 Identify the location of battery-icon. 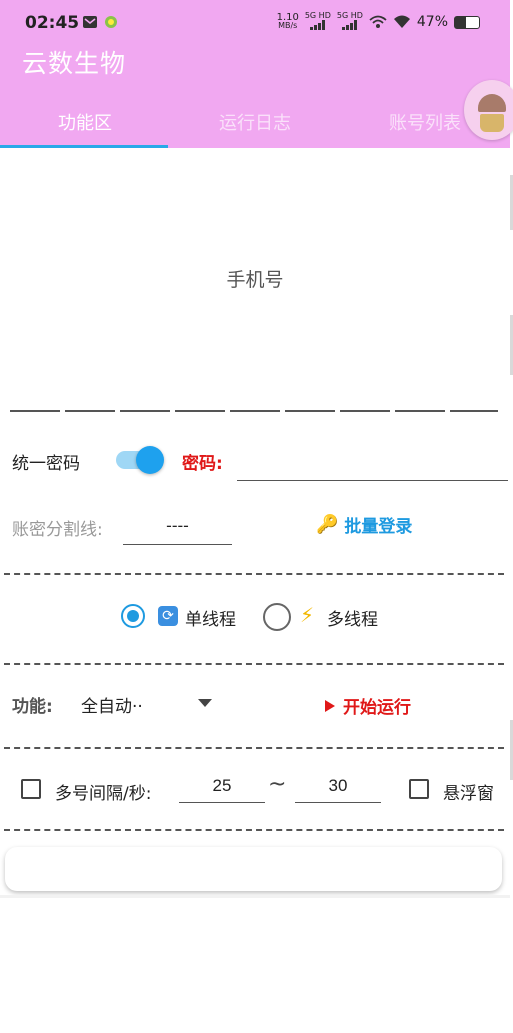
(467, 22).